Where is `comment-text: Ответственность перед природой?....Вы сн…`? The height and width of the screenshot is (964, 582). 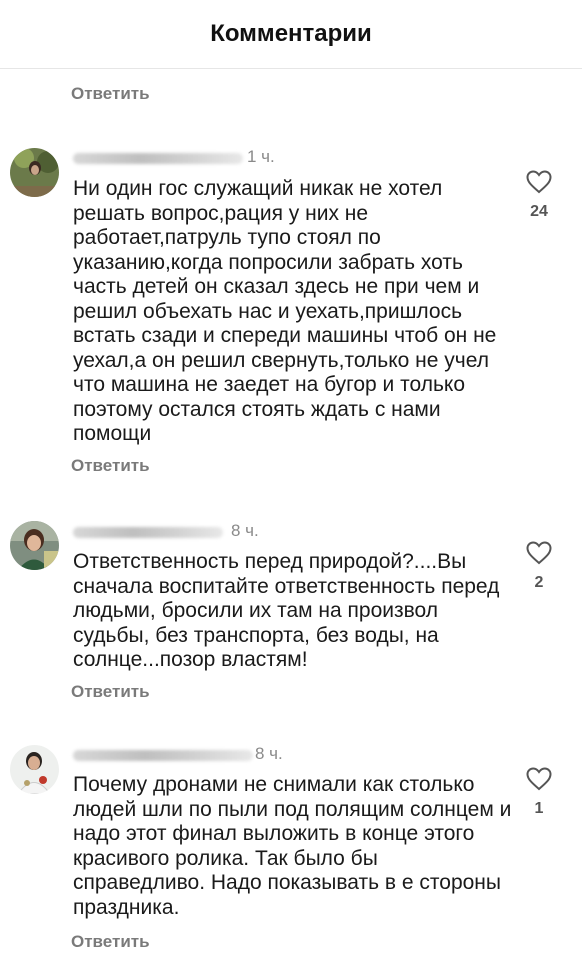
comment-text: Ответственность перед природой?....Вы сн… is located at coordinates (286, 610).